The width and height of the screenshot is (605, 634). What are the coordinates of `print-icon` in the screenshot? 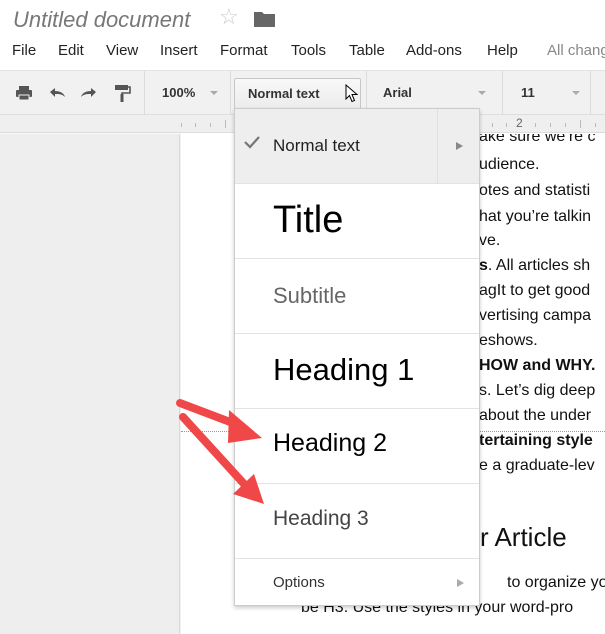 It's located at (24, 93).